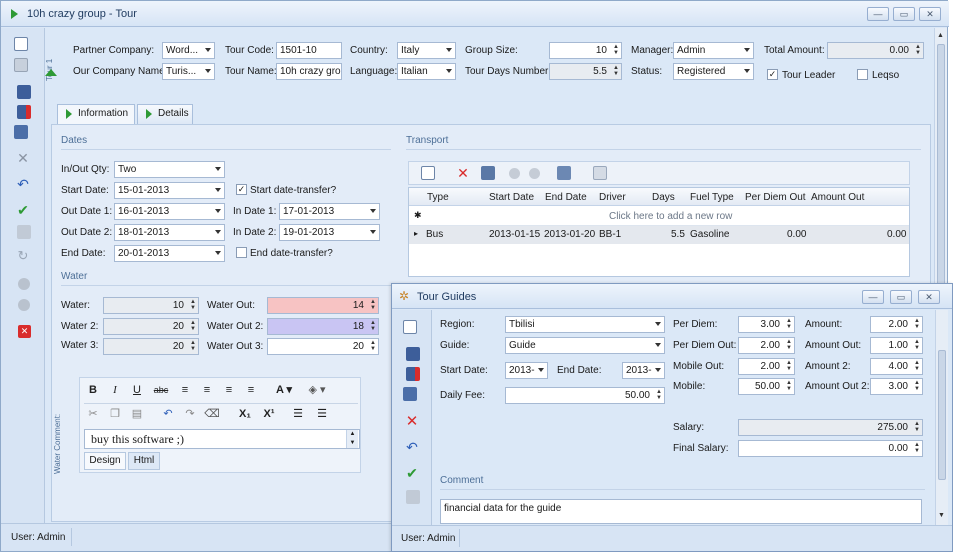 This screenshot has height=552, width=953. What do you see at coordinates (137, 390) in the screenshot?
I see `underline-icon: U` at bounding box center [137, 390].